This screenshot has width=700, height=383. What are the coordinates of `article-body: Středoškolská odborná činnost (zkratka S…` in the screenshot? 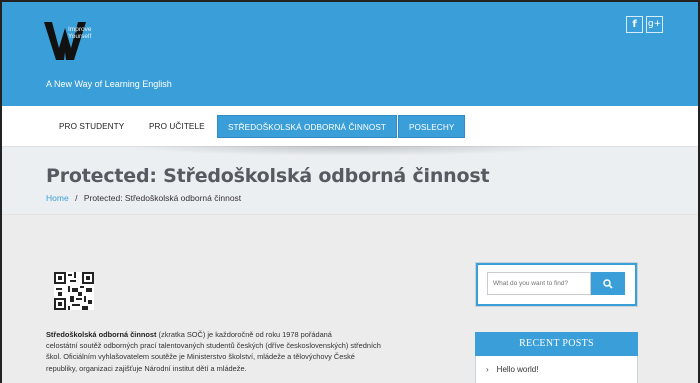 It's located at (252, 351).